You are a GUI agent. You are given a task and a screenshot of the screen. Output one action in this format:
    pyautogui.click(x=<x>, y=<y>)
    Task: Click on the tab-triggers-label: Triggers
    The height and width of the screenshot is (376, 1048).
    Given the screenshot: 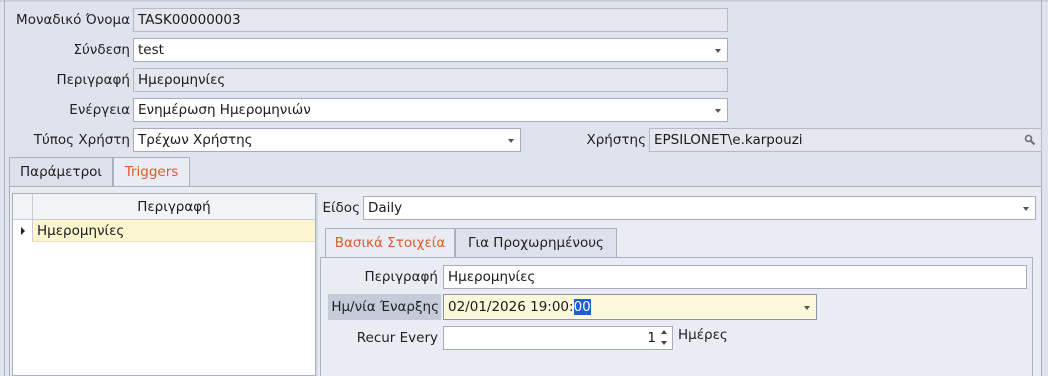 What is the action you would take?
    pyautogui.click(x=151, y=172)
    